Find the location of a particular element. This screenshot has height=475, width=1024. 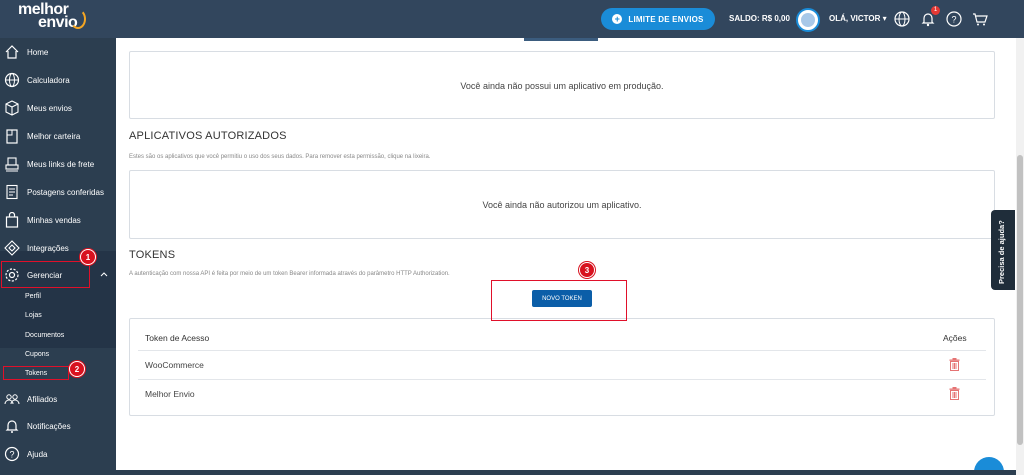

balance-label: SALDO: R$ 0,00 is located at coordinates (759, 18).